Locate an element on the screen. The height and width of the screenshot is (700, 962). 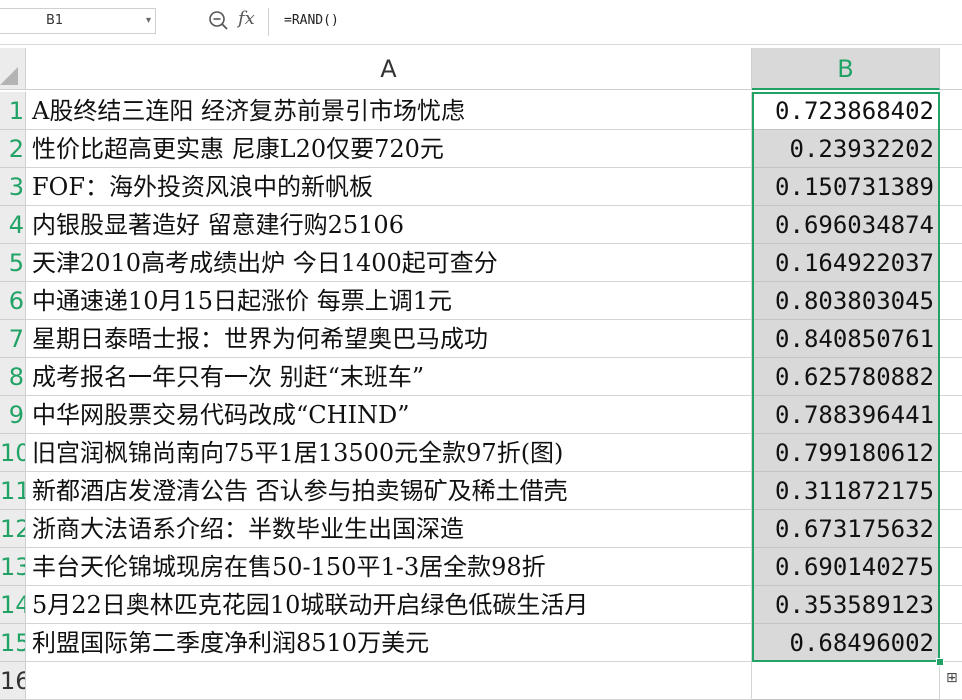
cell-b: 0.803803045 is located at coordinates (846, 301).